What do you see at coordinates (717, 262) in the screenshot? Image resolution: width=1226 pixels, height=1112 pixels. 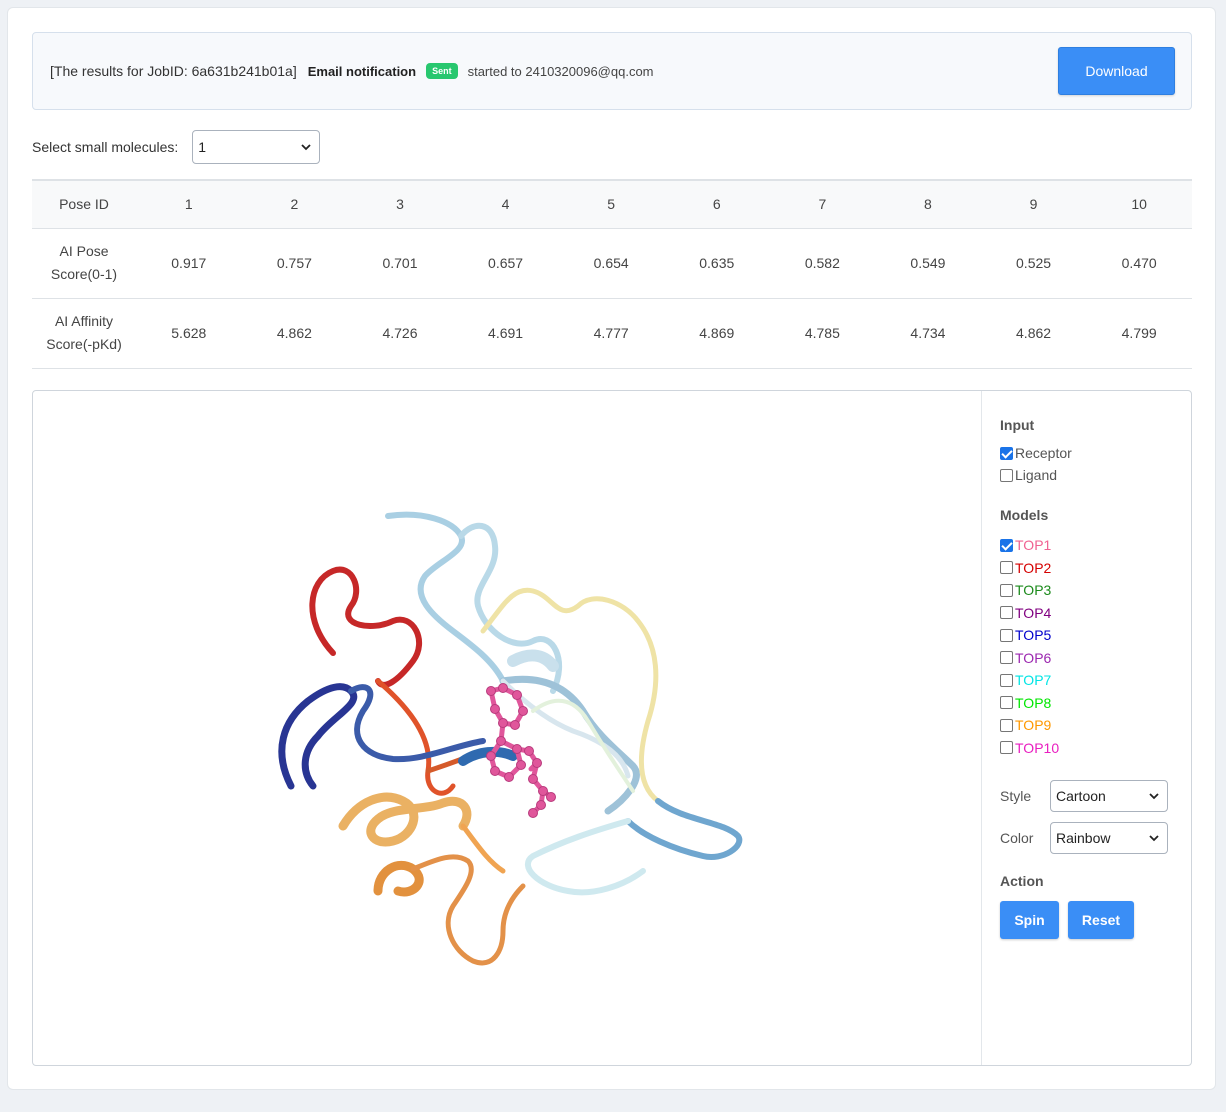 I see `score-cell: 0.635` at bounding box center [717, 262].